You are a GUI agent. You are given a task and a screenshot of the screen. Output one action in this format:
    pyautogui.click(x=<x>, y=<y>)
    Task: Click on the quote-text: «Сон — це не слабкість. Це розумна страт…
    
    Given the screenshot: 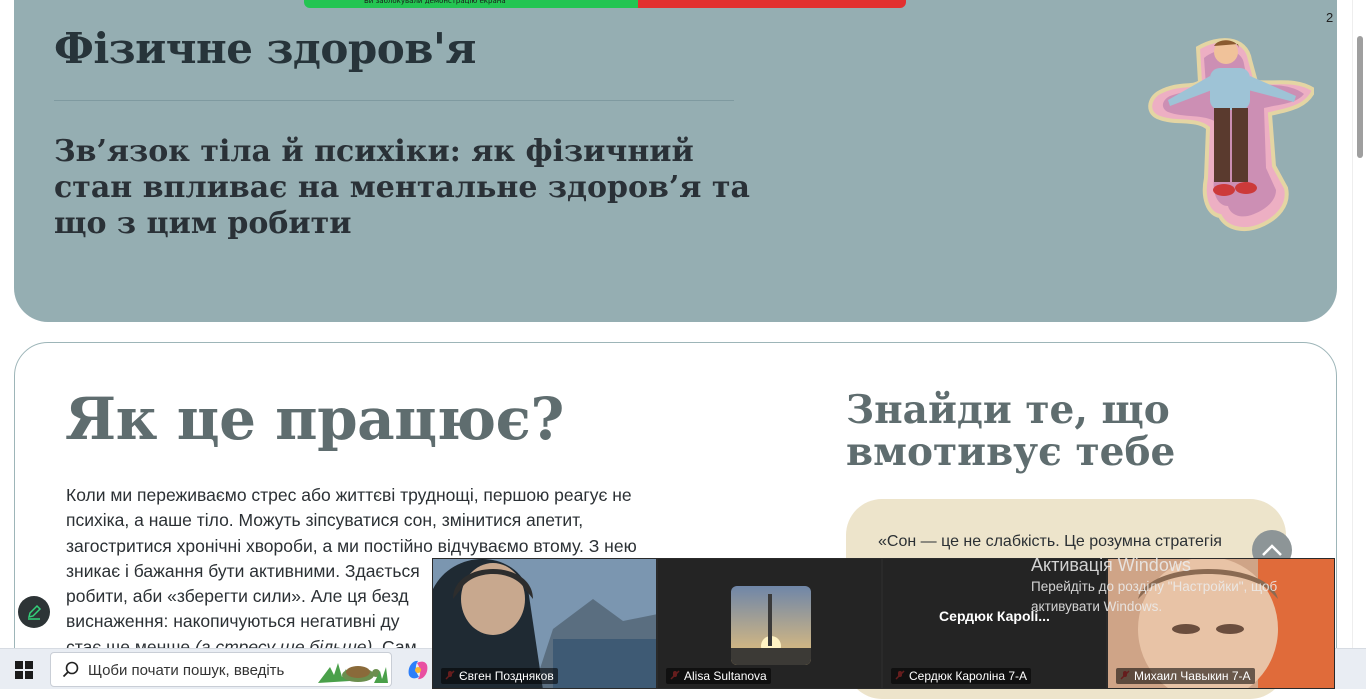 What is the action you would take?
    pyautogui.click(x=1050, y=541)
    